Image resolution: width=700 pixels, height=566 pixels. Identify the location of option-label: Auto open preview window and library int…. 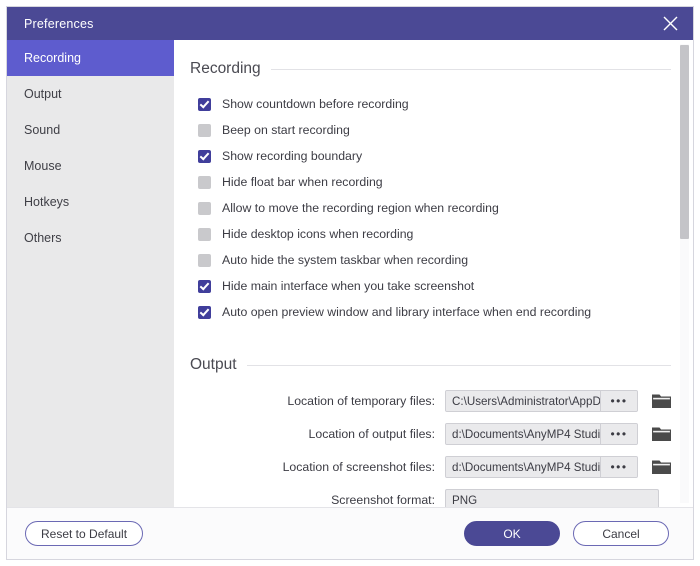
(407, 312).